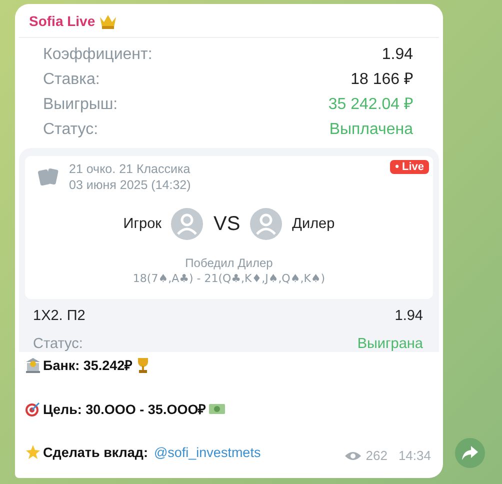  I want to click on bet-market: 1X2. П2, so click(59, 316).